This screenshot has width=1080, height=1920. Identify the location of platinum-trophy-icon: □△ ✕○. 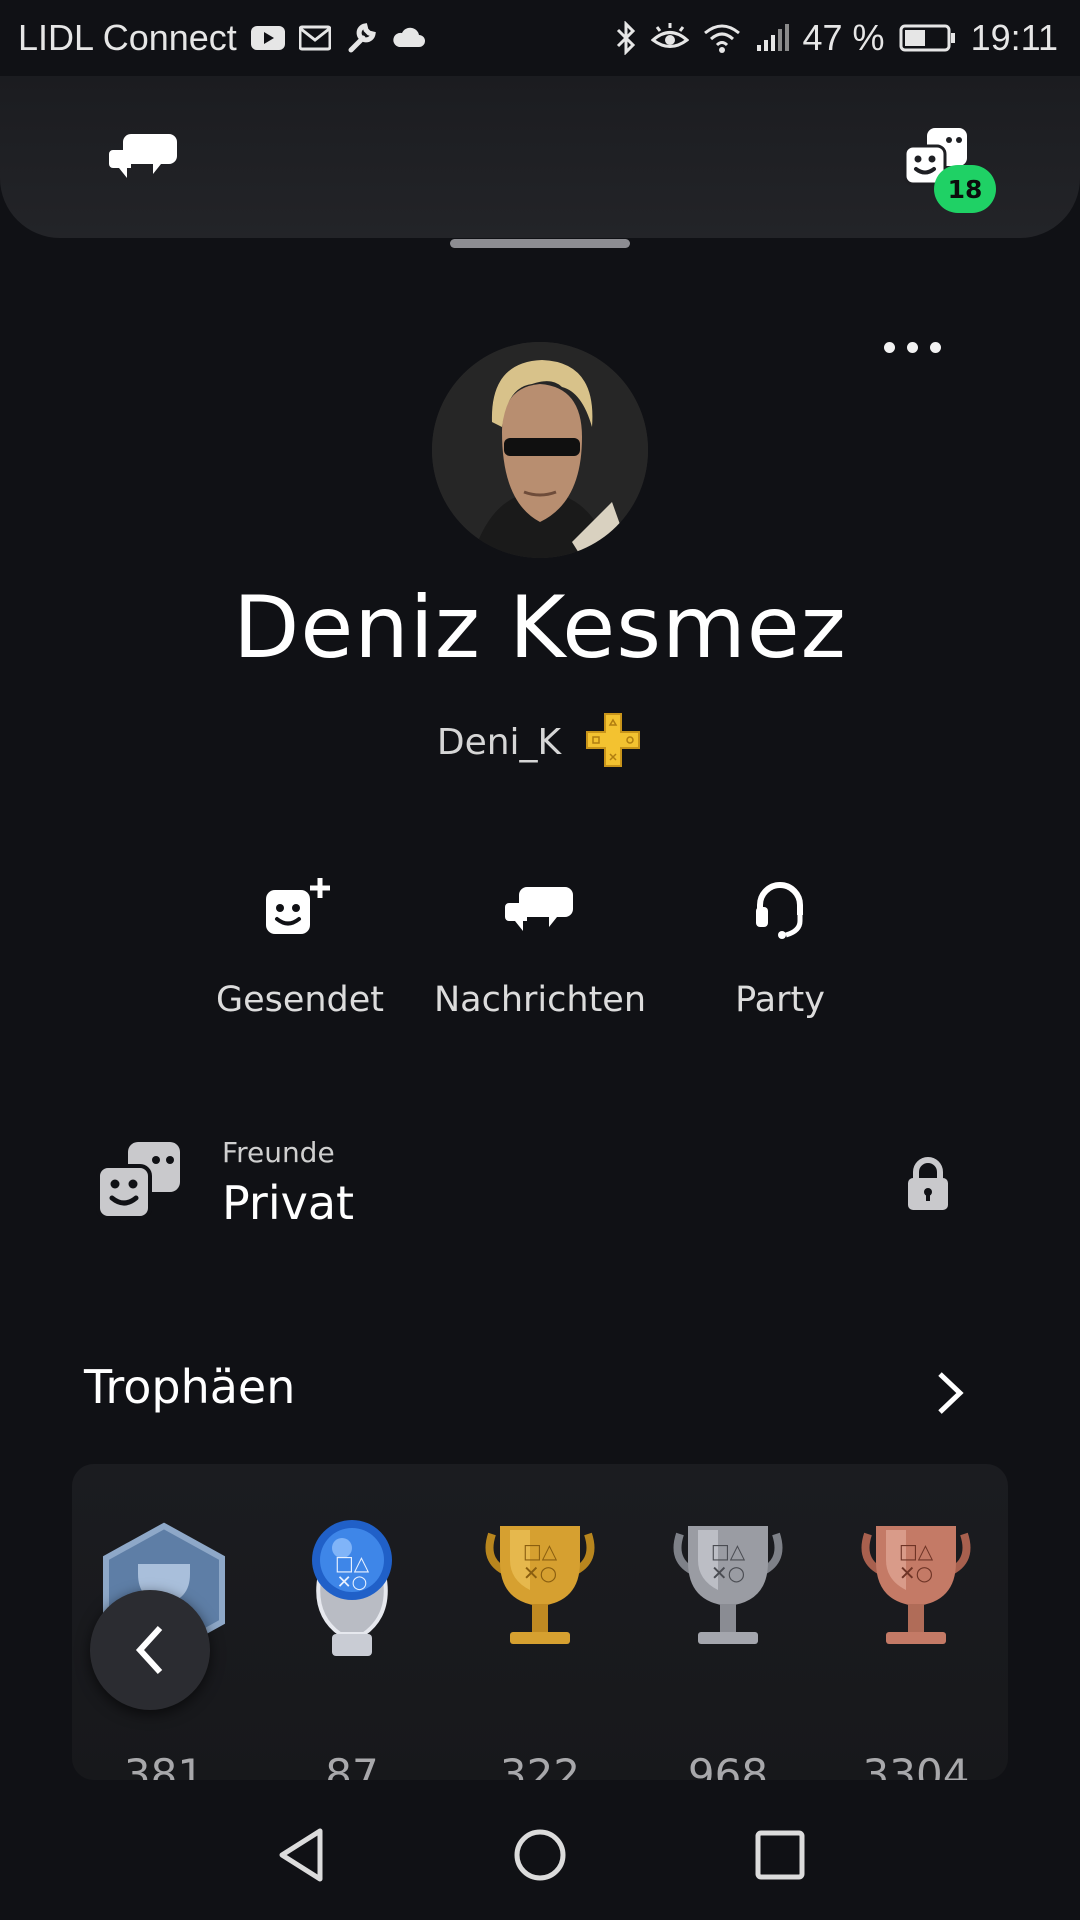
(352, 1588).